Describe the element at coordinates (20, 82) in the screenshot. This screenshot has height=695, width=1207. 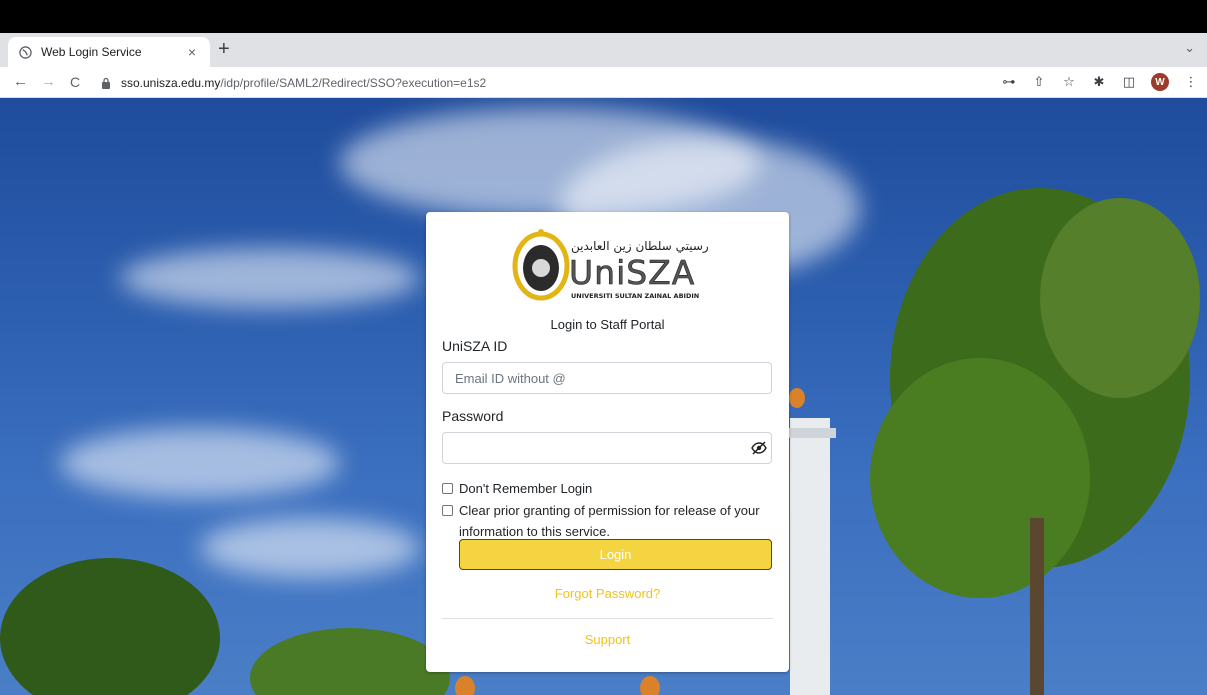
I see `back-arrow-icon: ←` at that location.